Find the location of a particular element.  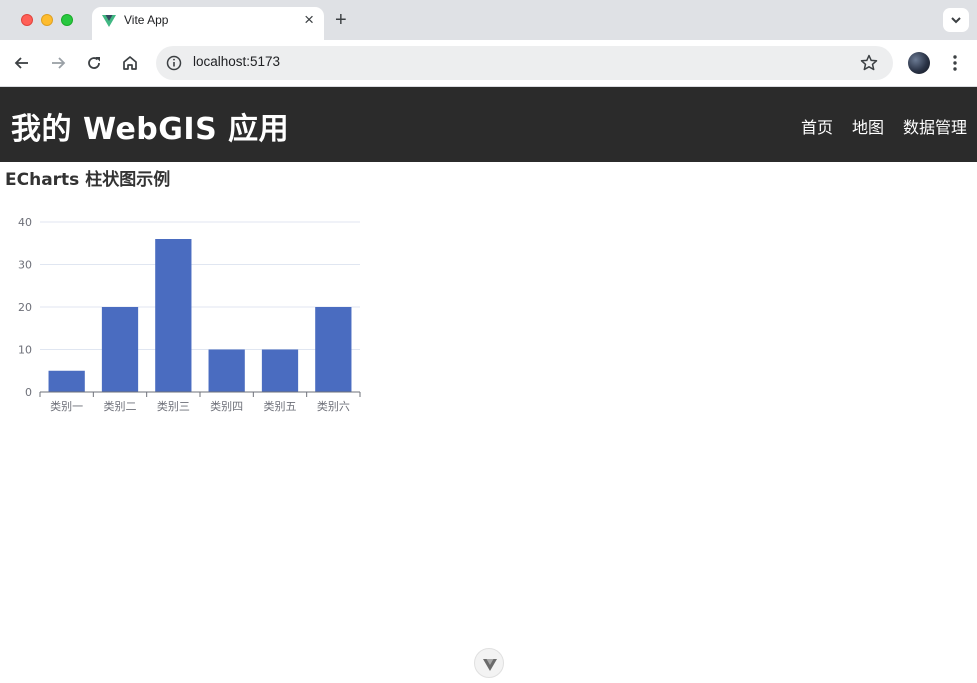

x-tick-label: 类别六 is located at coordinates (333, 406).